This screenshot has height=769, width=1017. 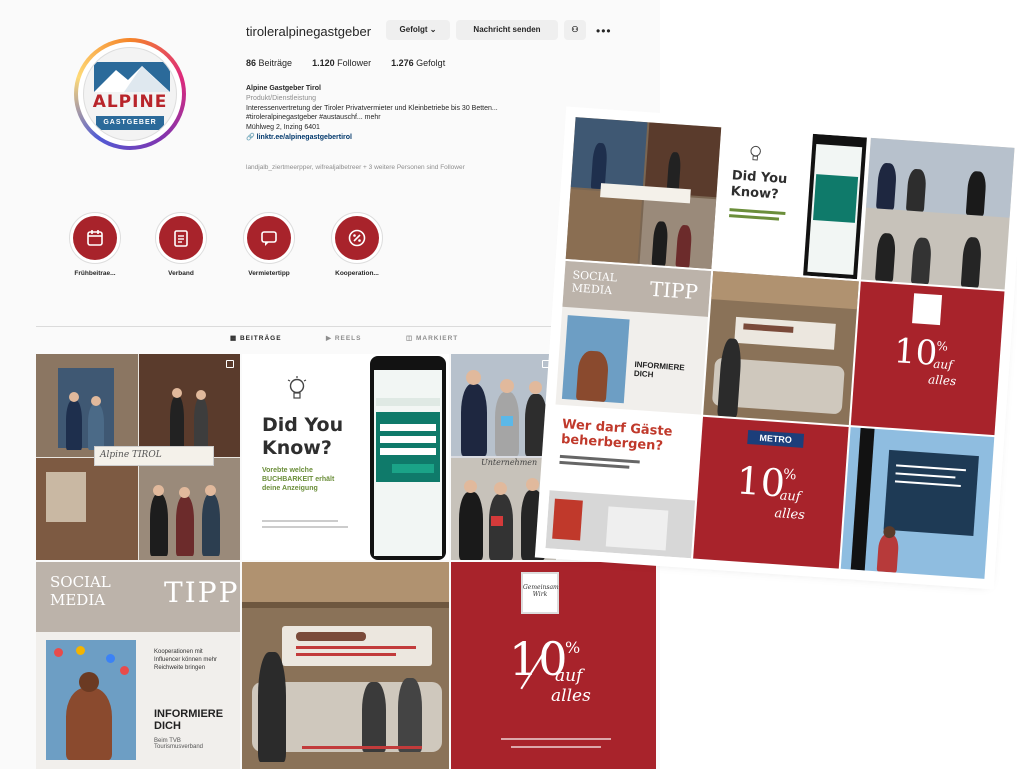 I want to click on profile-category: Produkt/Dienstleistung, so click(x=281, y=98).